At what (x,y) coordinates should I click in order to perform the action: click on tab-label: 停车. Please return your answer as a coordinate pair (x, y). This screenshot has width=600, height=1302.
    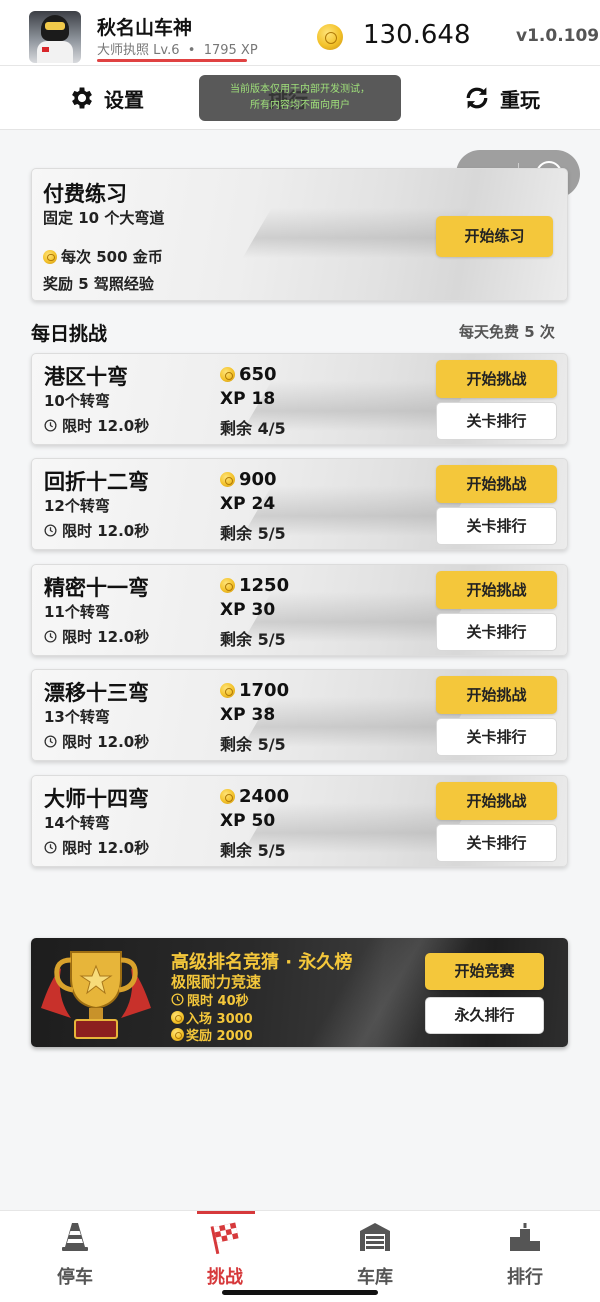
    Looking at the image, I should click on (75, 1277).